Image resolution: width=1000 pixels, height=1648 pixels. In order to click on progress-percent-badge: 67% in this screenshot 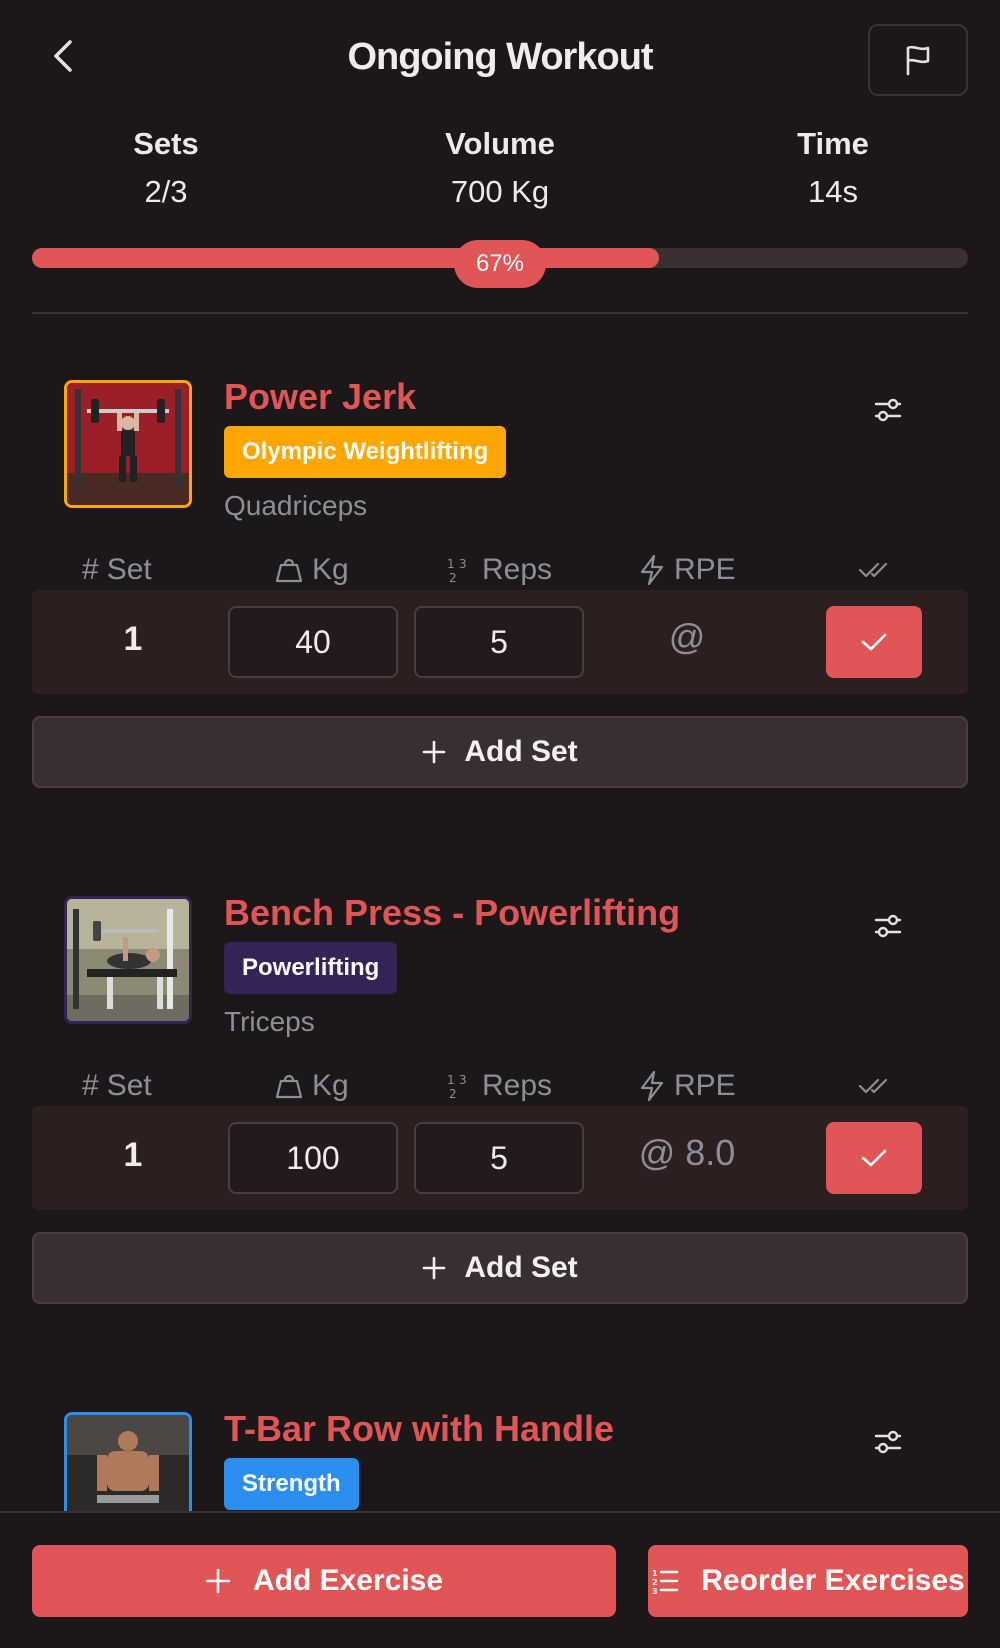, I will do `click(500, 264)`.